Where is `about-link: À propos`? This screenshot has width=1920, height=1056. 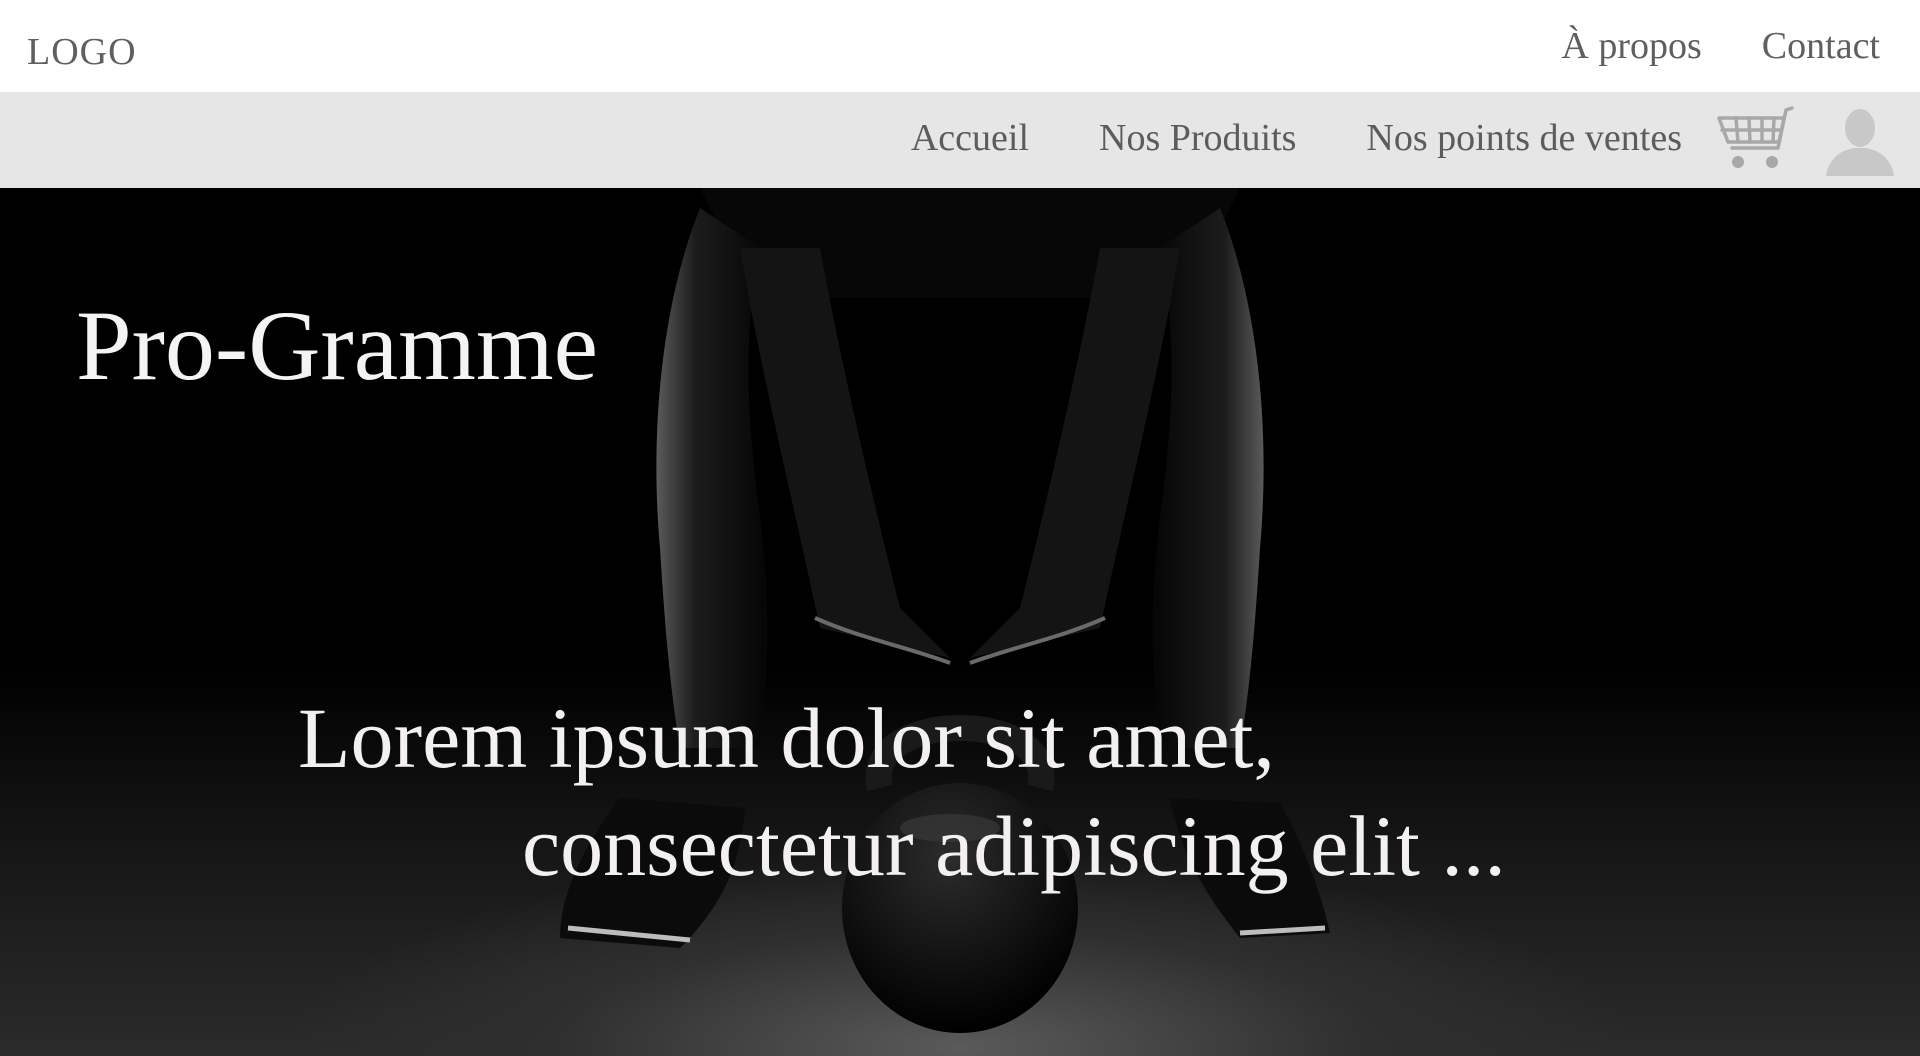
about-link: À propos is located at coordinates (1631, 46).